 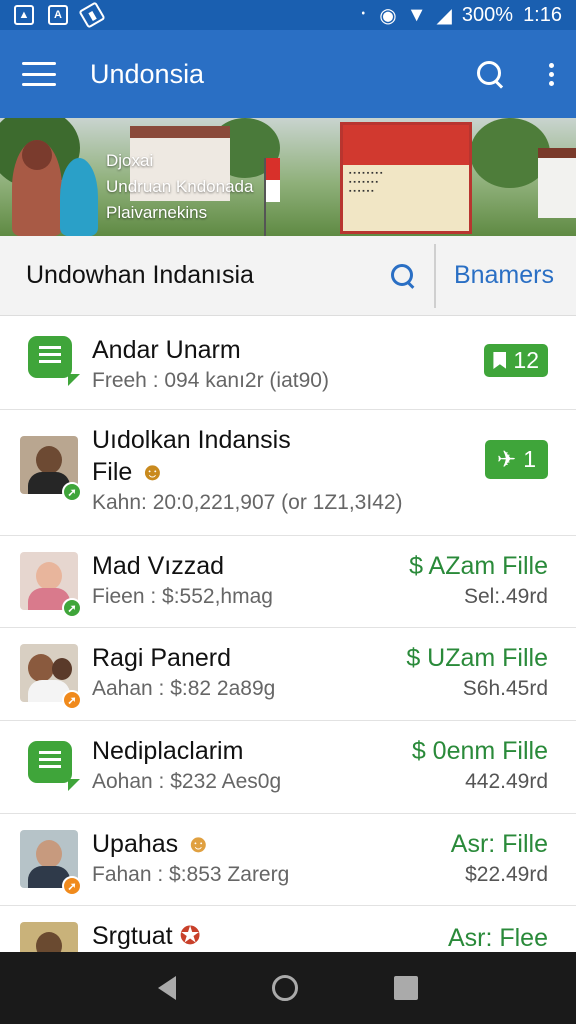 What do you see at coordinates (190, 936) in the screenshot?
I see `badge-icon: ✪` at bounding box center [190, 936].